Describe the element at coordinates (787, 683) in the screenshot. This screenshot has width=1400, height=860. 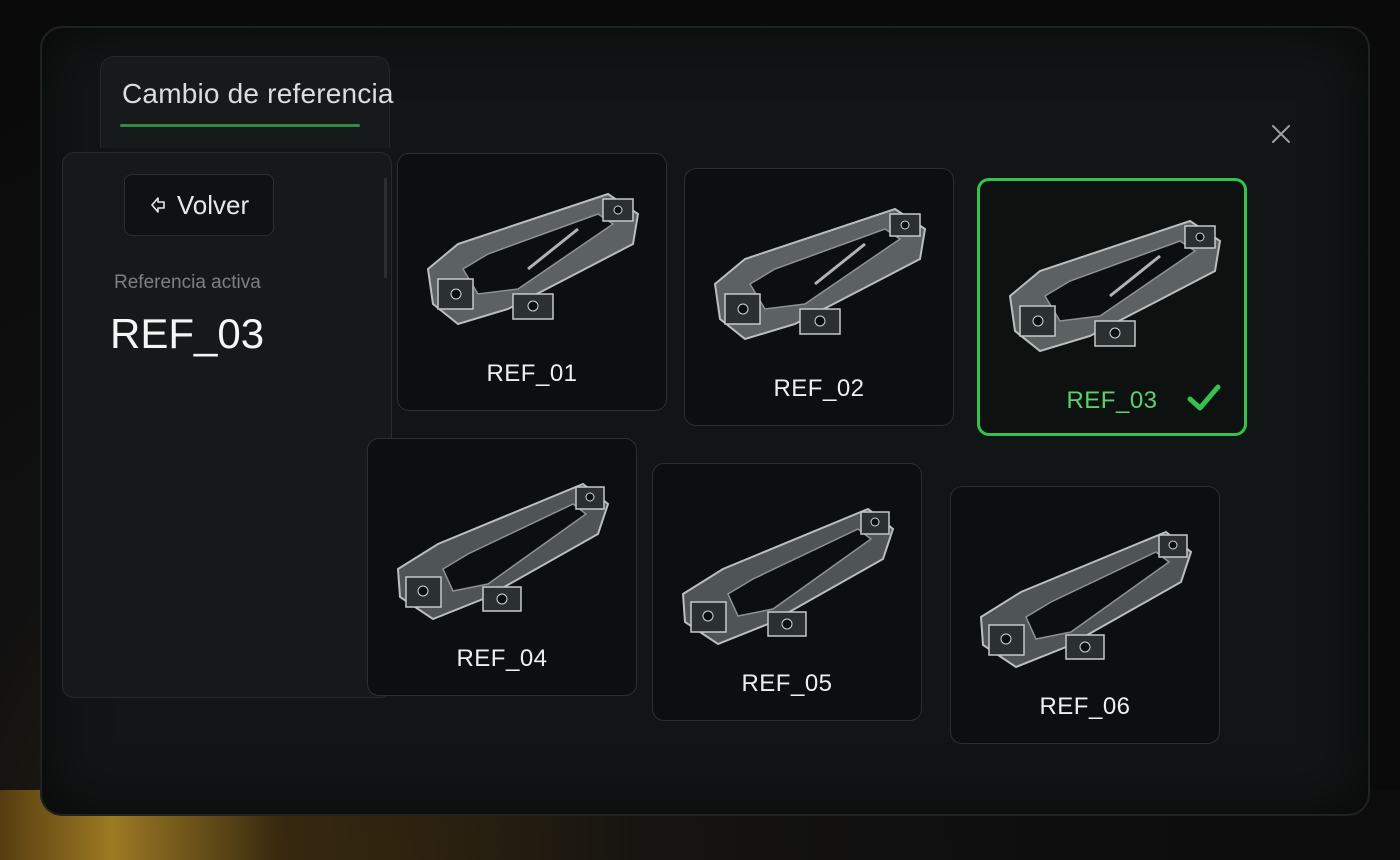
I see `reference-label: REF_05` at that location.